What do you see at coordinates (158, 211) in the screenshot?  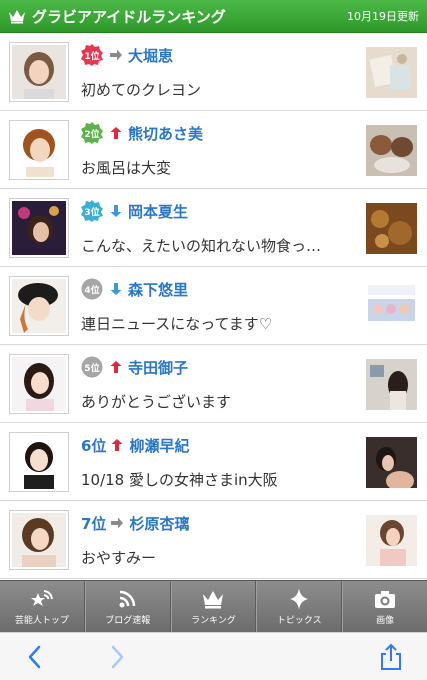 I see `idol-name-link: 岡本夏生` at bounding box center [158, 211].